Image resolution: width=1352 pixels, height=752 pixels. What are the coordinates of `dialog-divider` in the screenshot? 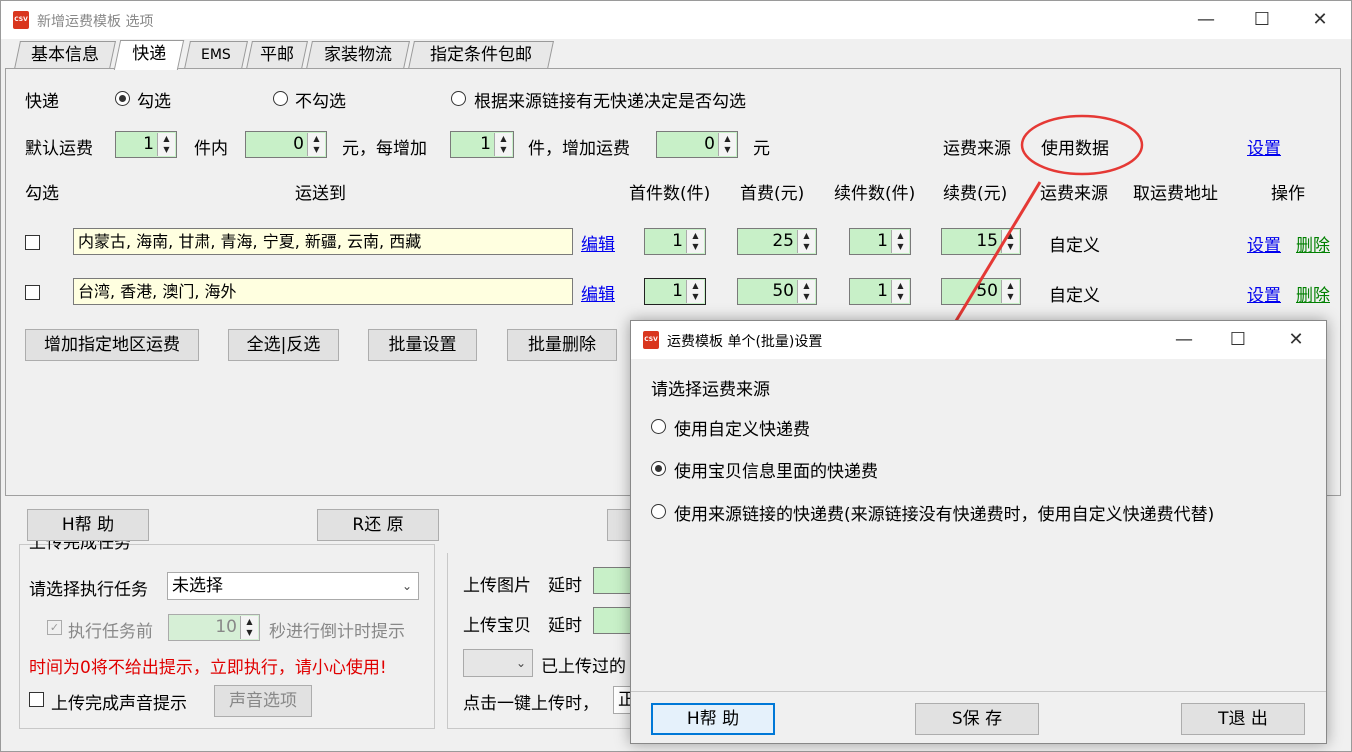 It's located at (978, 691).